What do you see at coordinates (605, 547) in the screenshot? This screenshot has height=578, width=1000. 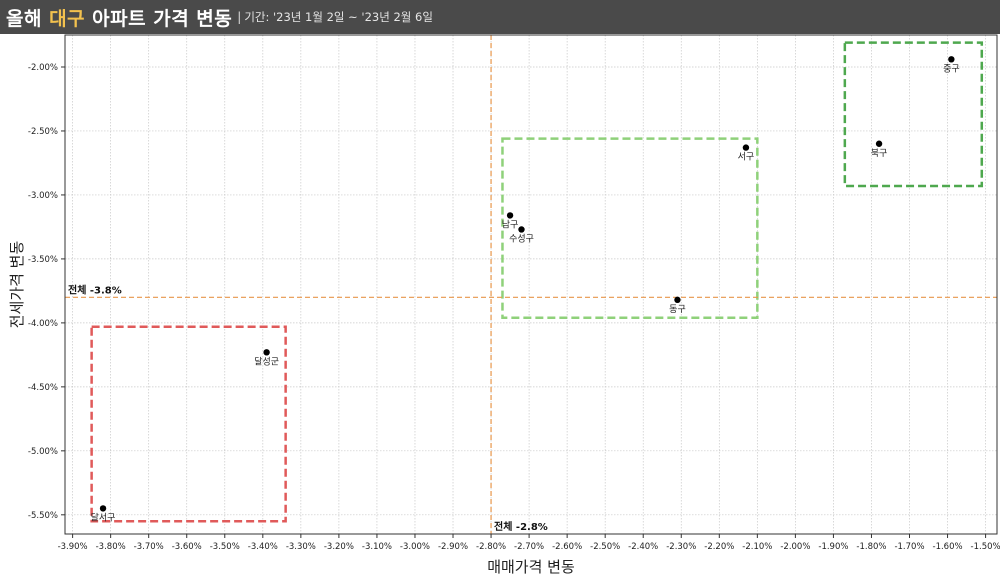 I see `x-tick-label: -2.50%` at bounding box center [605, 547].